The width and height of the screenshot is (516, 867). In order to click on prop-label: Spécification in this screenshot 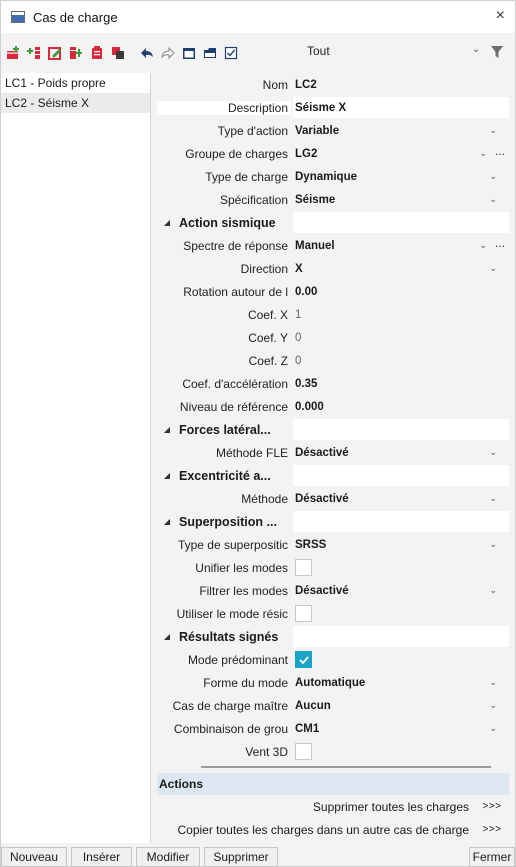, I will do `click(253, 199)`.